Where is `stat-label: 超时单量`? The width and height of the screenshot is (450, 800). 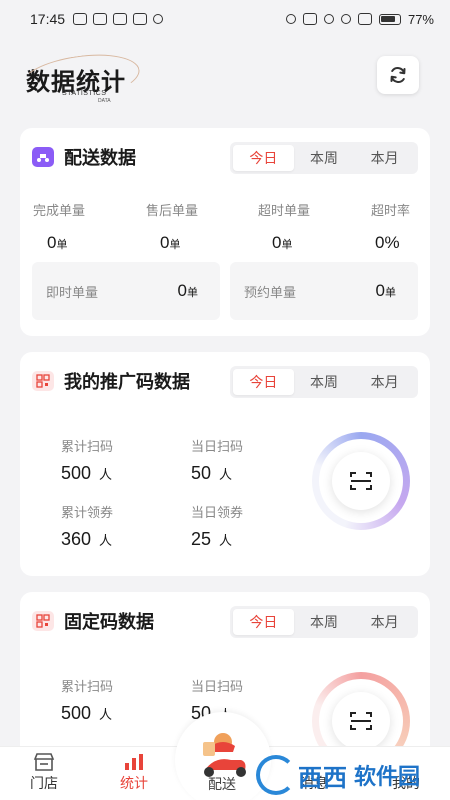 stat-label: 超时单量 is located at coordinates (284, 210).